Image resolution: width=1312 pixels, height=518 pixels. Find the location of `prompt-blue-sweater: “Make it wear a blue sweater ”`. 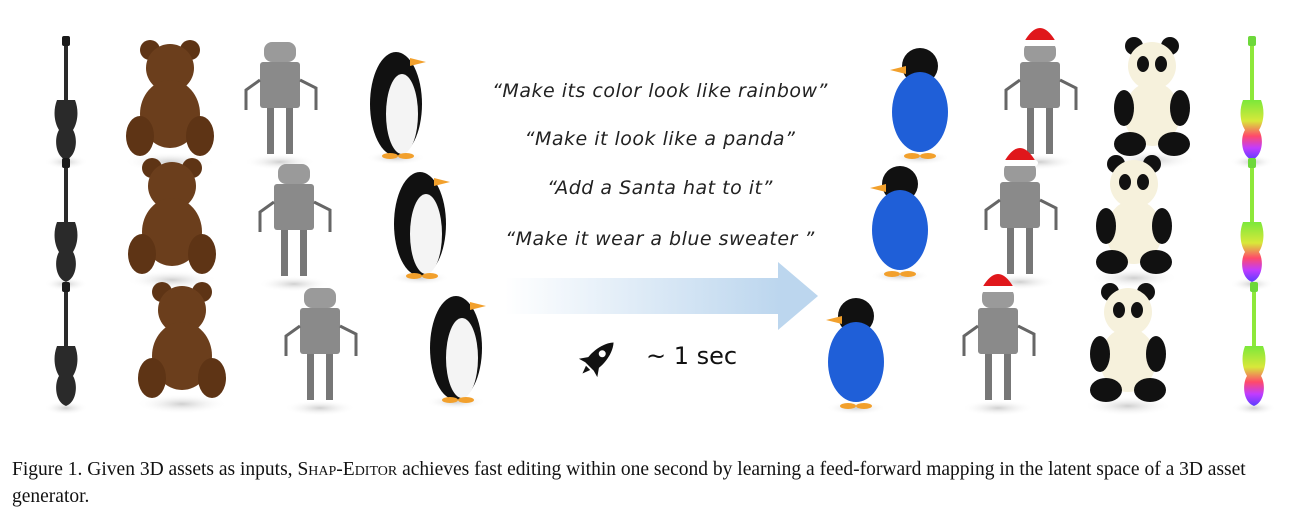

prompt-blue-sweater: “Make it wear a blue sweater ” is located at coordinates (660, 239).